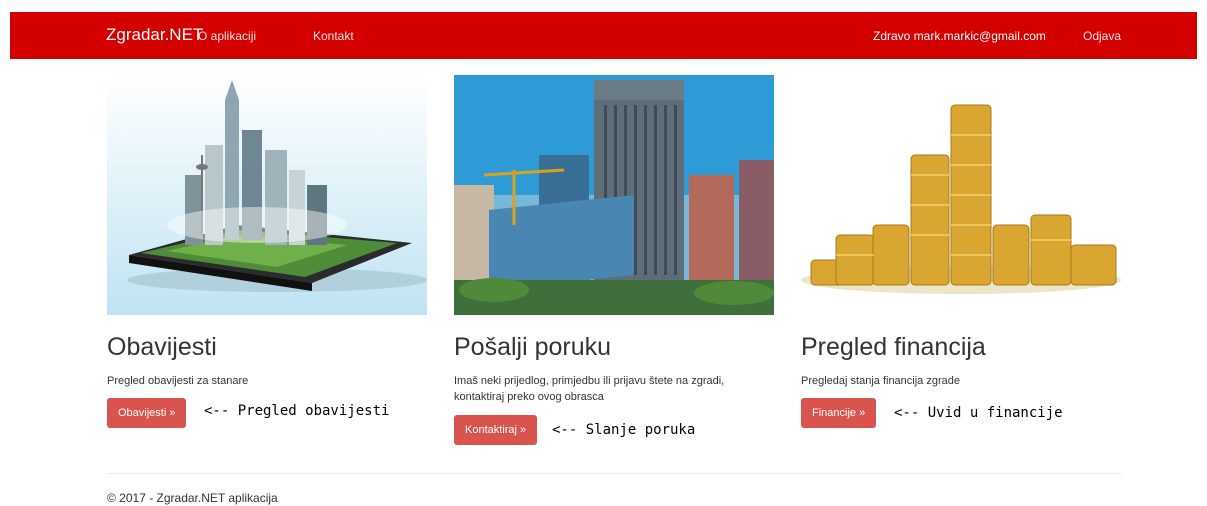 This screenshot has width=1207, height=506. I want to click on notifications-button: Obavijesti », so click(147, 413).